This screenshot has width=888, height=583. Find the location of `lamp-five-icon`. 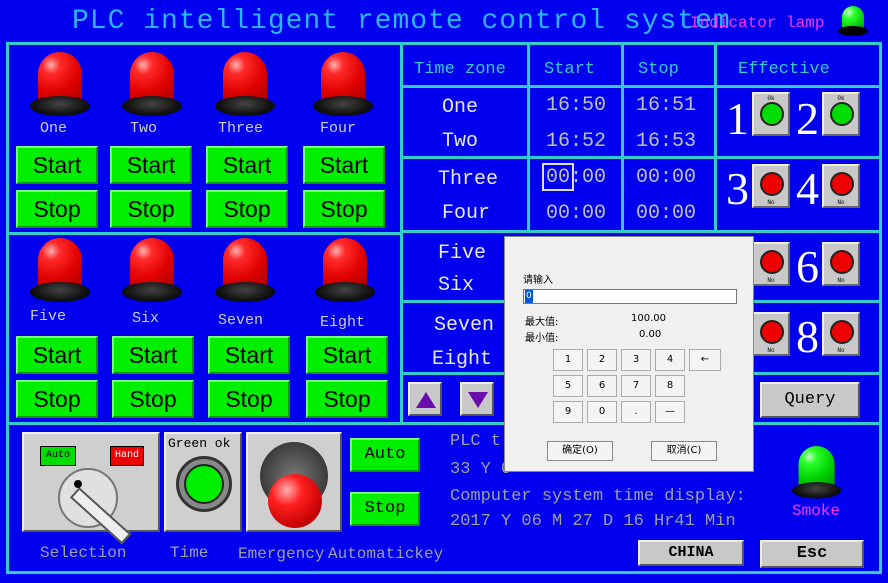

lamp-five-icon is located at coordinates (60, 270).